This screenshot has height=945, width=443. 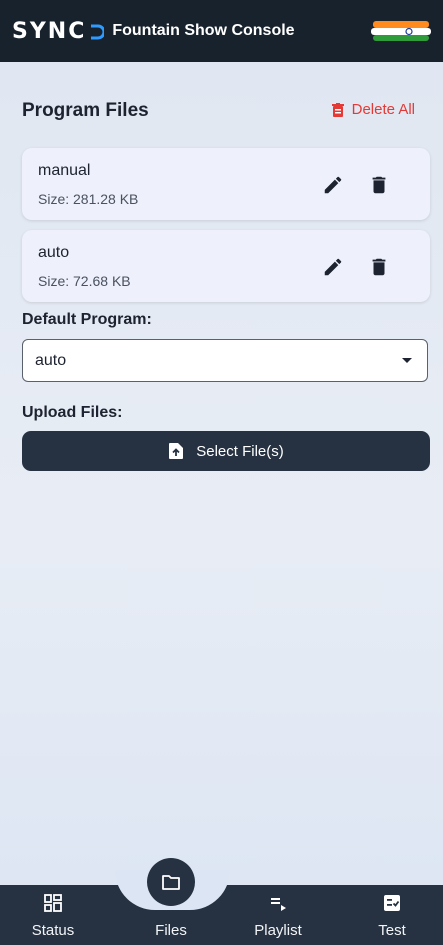 I want to click on nav-label-test: Test, so click(x=392, y=930).